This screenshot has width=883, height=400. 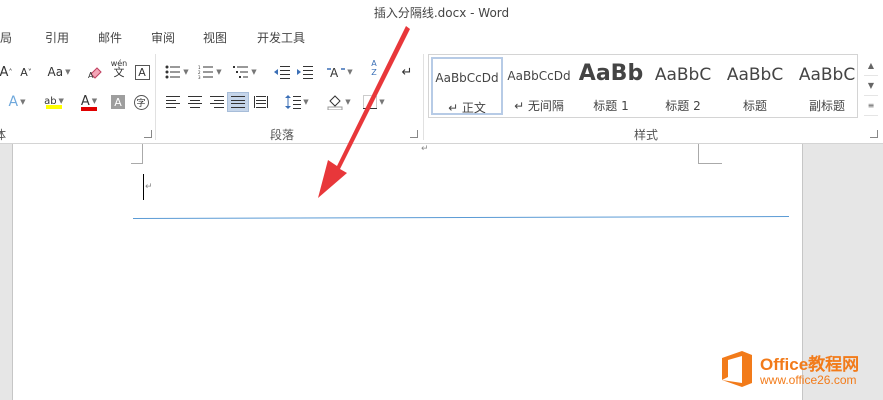 What do you see at coordinates (874, 134) in the screenshot?
I see `styles-dialog-launcher` at bounding box center [874, 134].